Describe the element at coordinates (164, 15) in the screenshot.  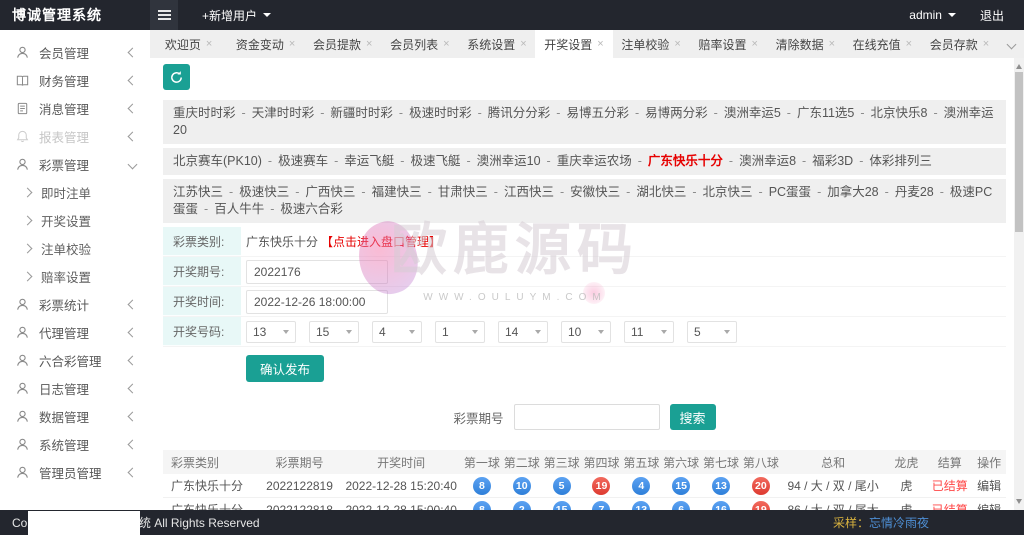
I see `hamburger-menu-icon` at that location.